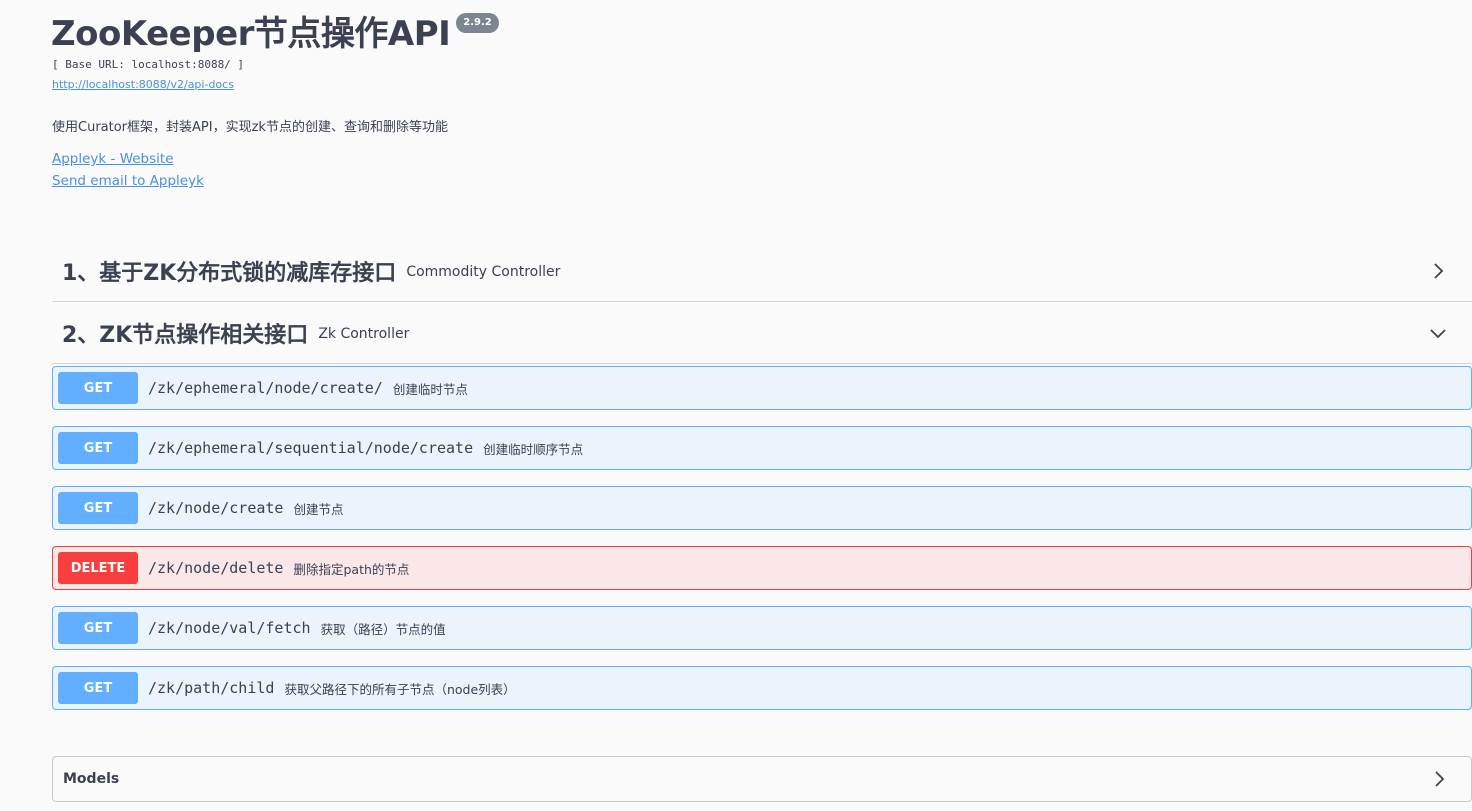 Image resolution: width=1472 pixels, height=811 pixels. I want to click on tag-description: Commodity Controller, so click(483, 272).